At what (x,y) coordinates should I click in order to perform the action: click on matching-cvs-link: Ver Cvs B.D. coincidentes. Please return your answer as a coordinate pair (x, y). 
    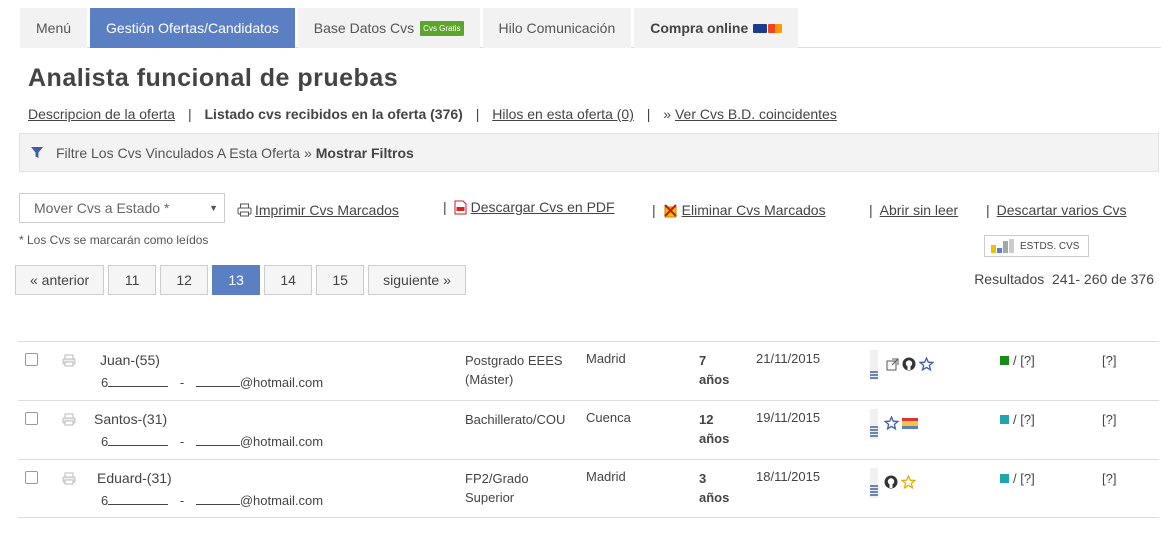
    Looking at the image, I should click on (756, 114).